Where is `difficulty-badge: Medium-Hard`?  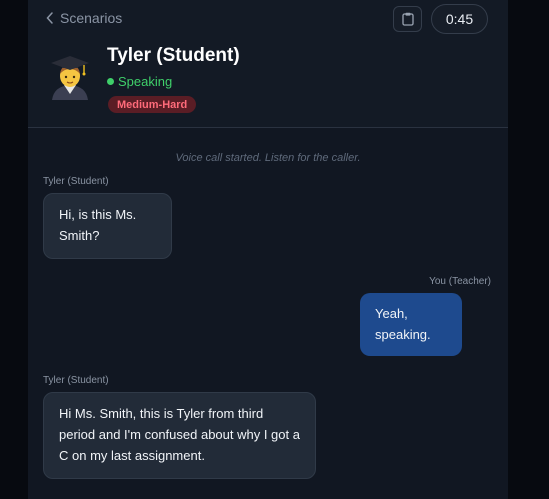
difficulty-badge: Medium-Hard is located at coordinates (152, 104).